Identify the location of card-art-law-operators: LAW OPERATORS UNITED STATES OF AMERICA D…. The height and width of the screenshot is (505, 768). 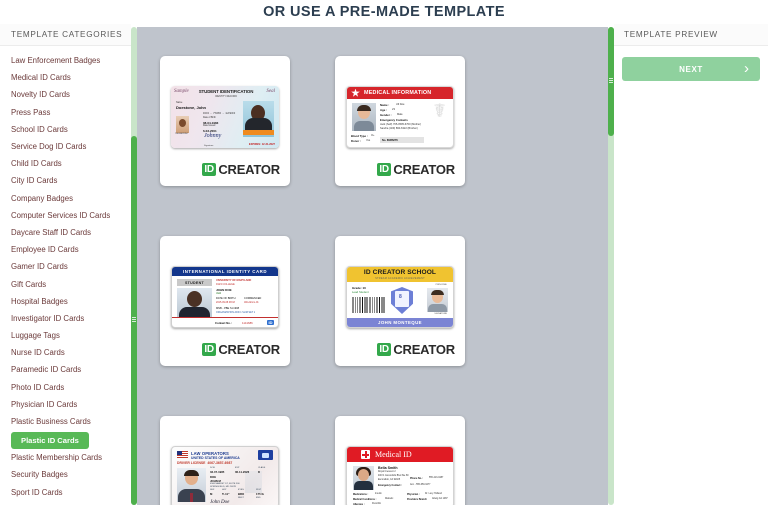
(225, 475).